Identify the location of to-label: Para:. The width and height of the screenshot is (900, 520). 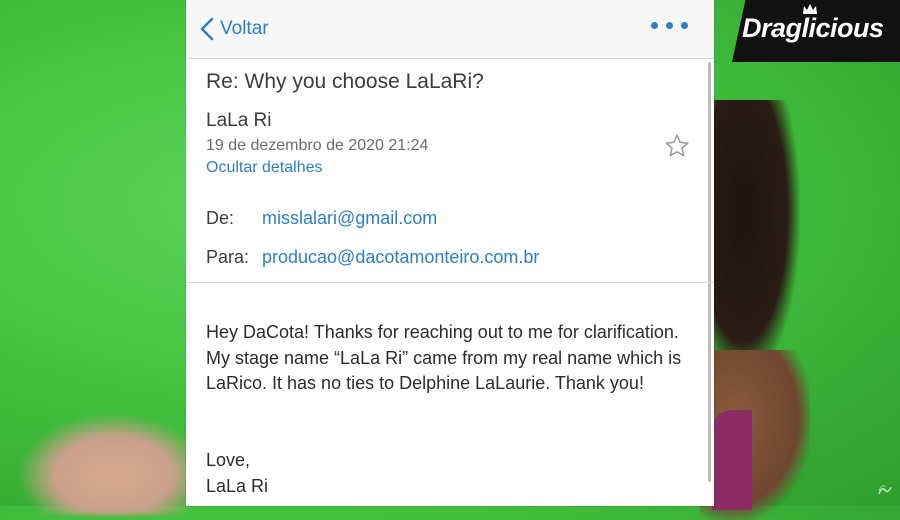
(228, 257).